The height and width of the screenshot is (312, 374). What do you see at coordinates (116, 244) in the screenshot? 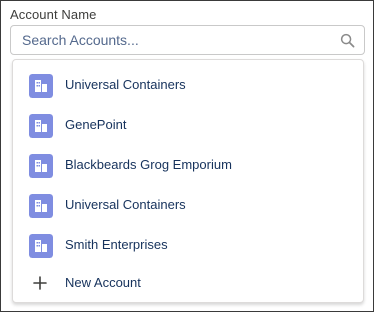
I see `option-label: Smith Enterprises` at bounding box center [116, 244].